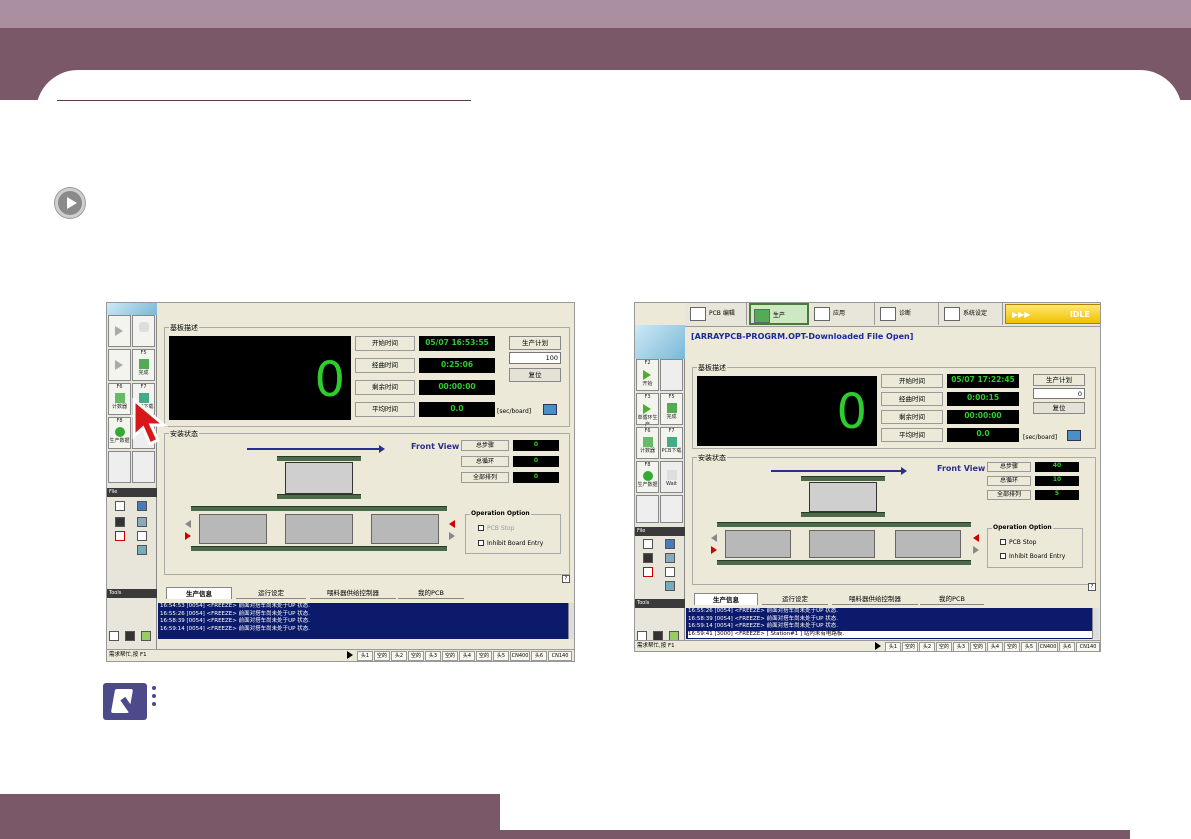 The height and width of the screenshot is (839, 1191). I want to click on production-tab: 生产, so click(779, 314).